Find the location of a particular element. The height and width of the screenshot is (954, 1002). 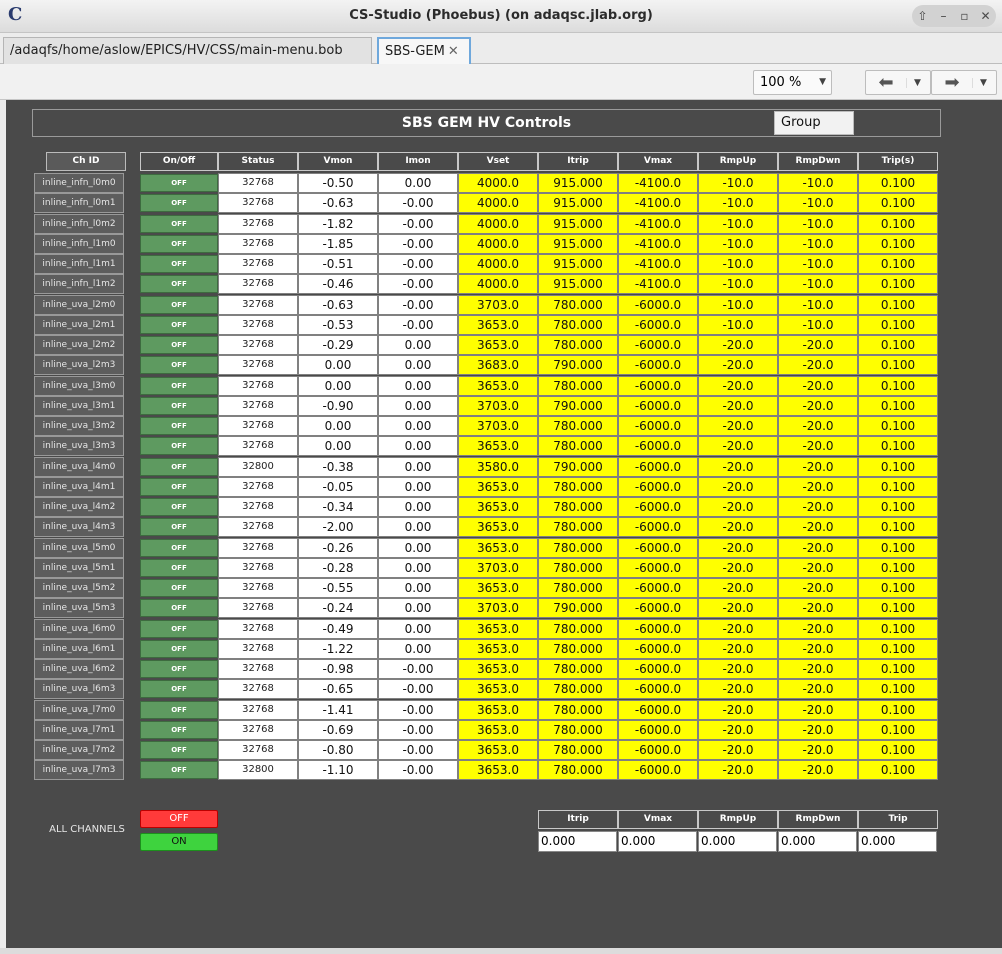

all-itrip-input: 0.000 is located at coordinates (577, 841).